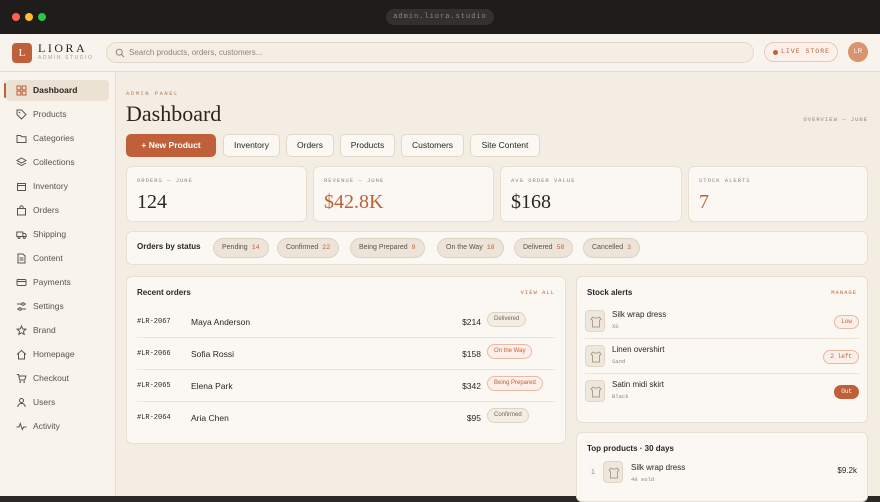  I want to click on kpi-value: $42.8K, so click(354, 202).